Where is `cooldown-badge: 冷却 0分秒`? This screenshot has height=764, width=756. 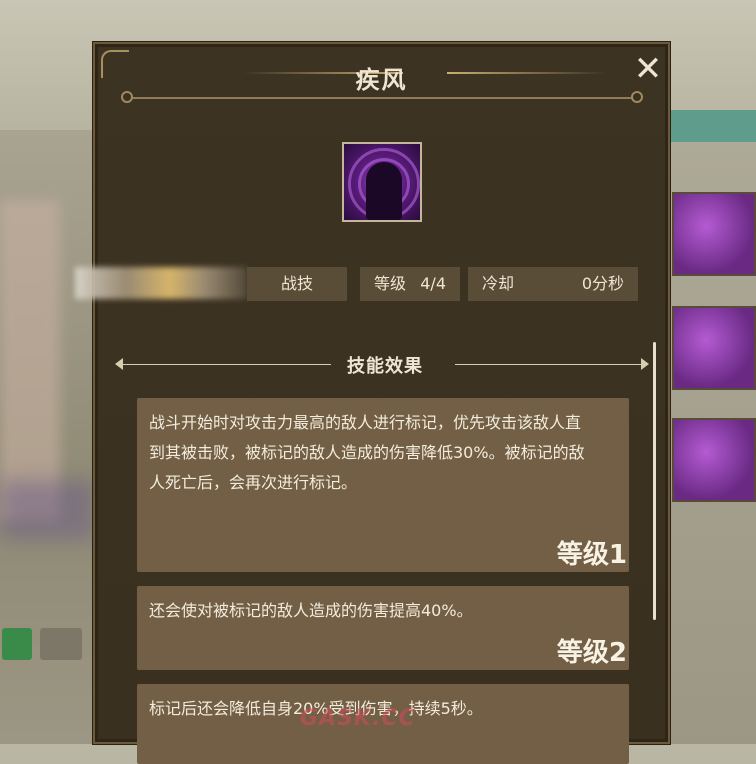 cooldown-badge: 冷却 0分秒 is located at coordinates (553, 284).